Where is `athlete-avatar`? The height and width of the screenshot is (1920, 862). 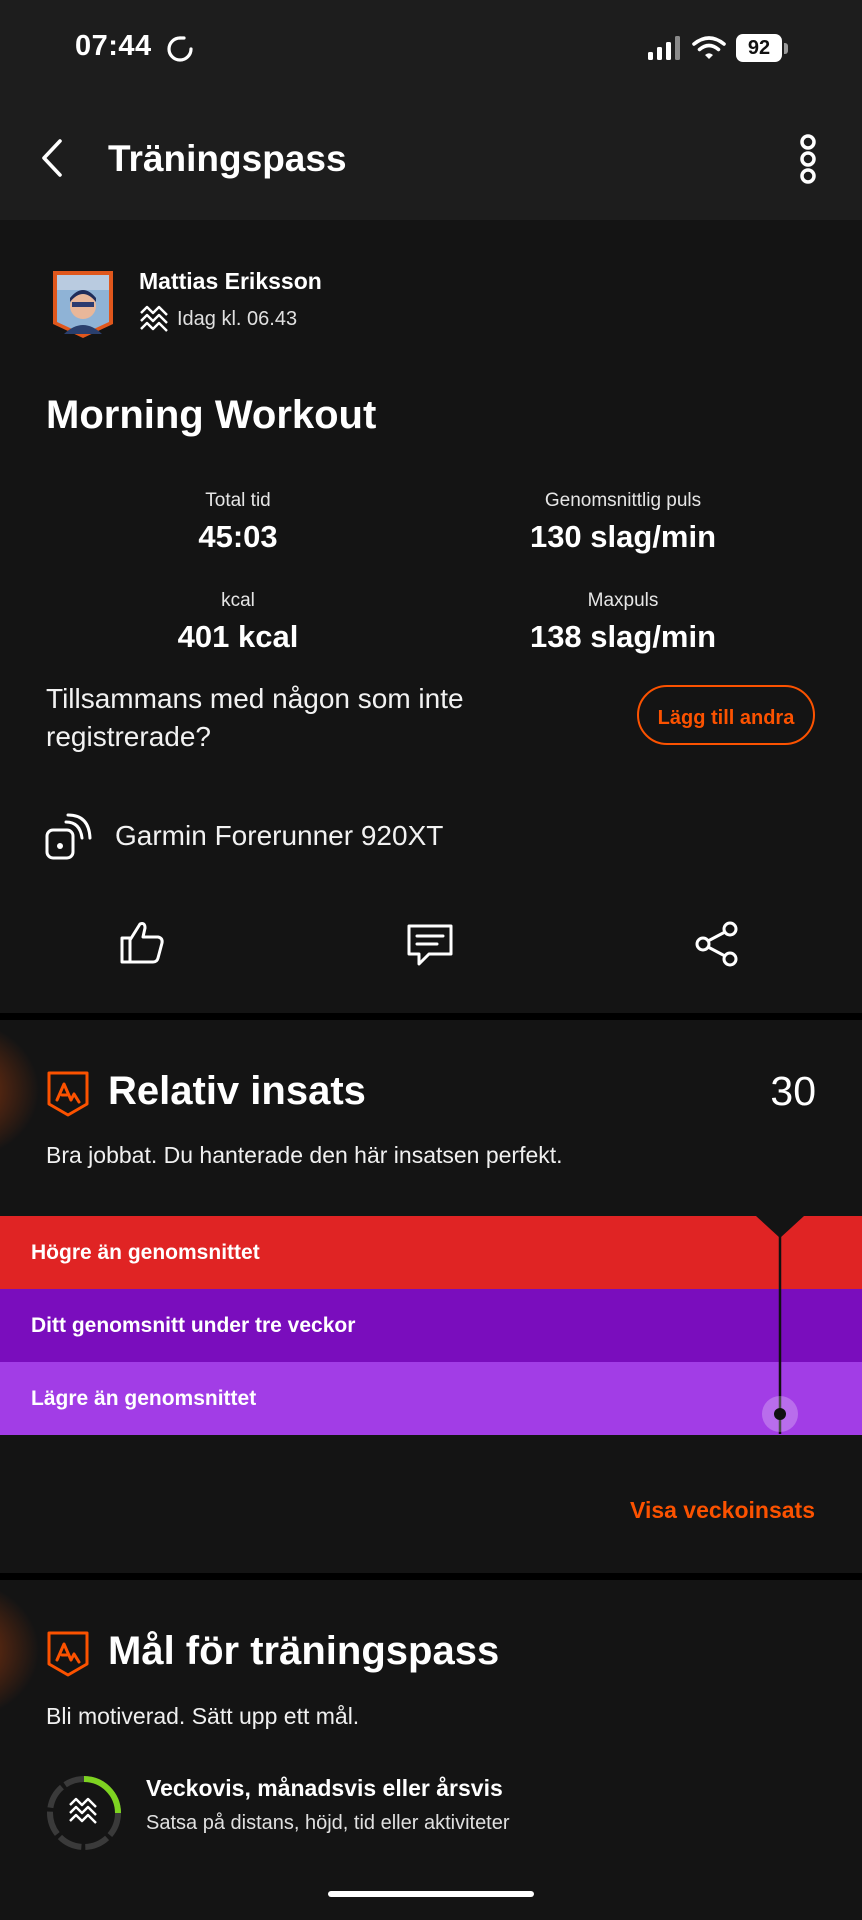
athlete-avatar is located at coordinates (83, 304).